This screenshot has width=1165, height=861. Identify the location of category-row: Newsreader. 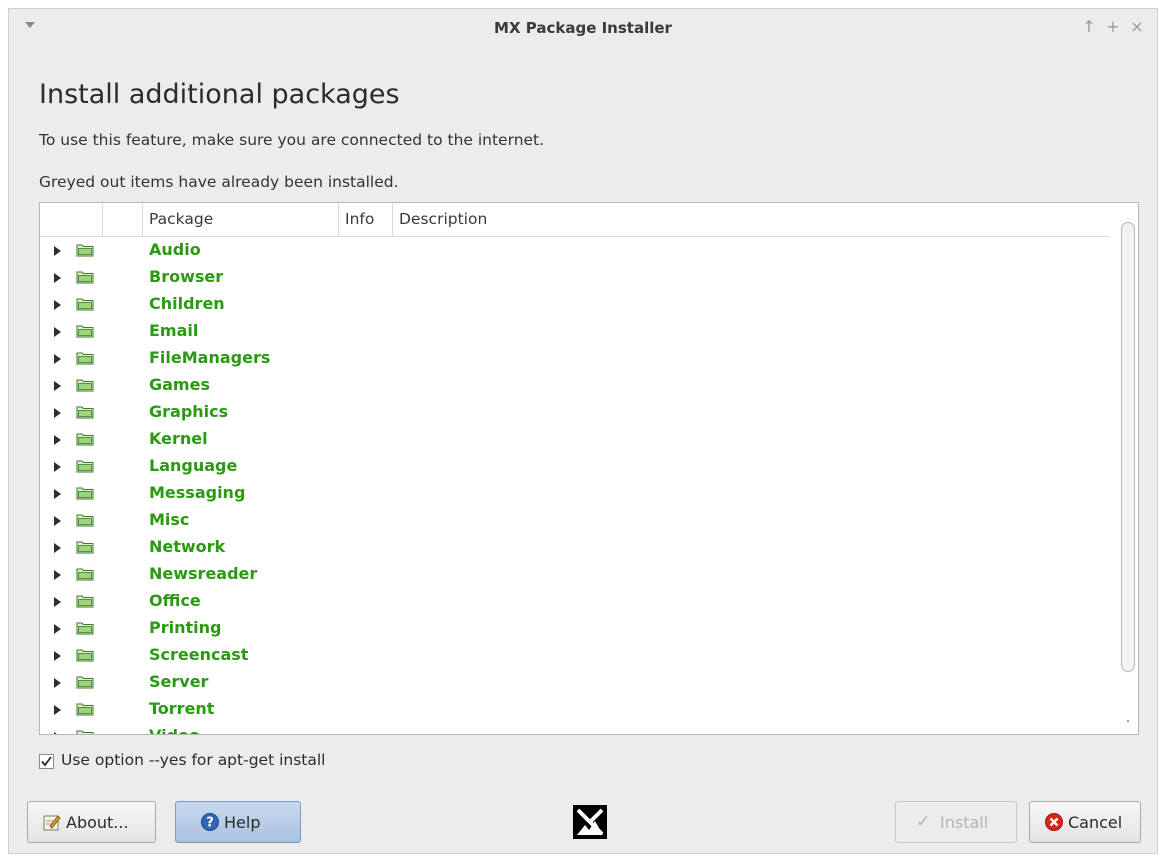
(577, 574).